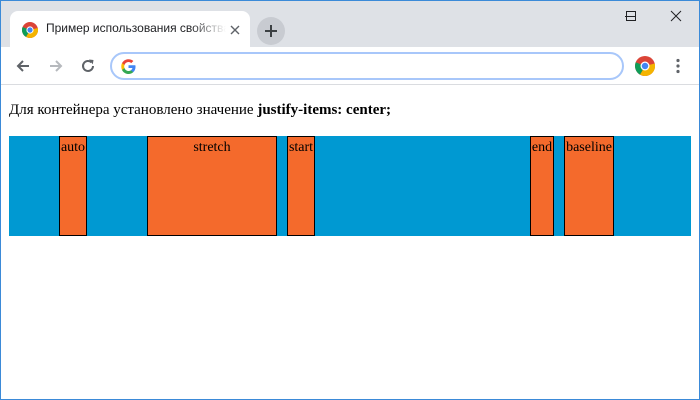  What do you see at coordinates (542, 186) in the screenshot?
I see `grid-item-end: end` at bounding box center [542, 186].